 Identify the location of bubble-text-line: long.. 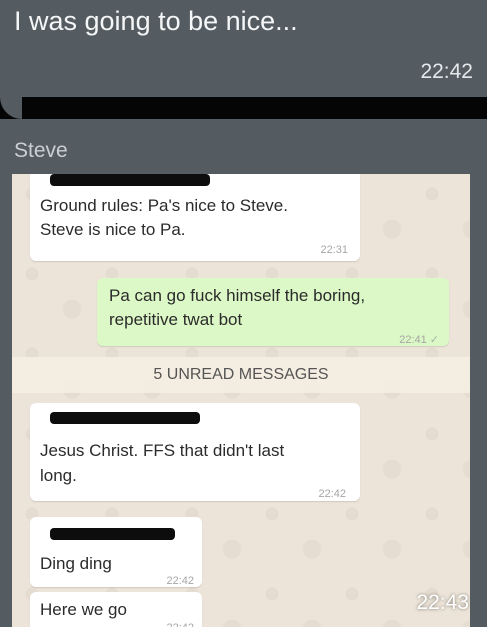
(58, 475).